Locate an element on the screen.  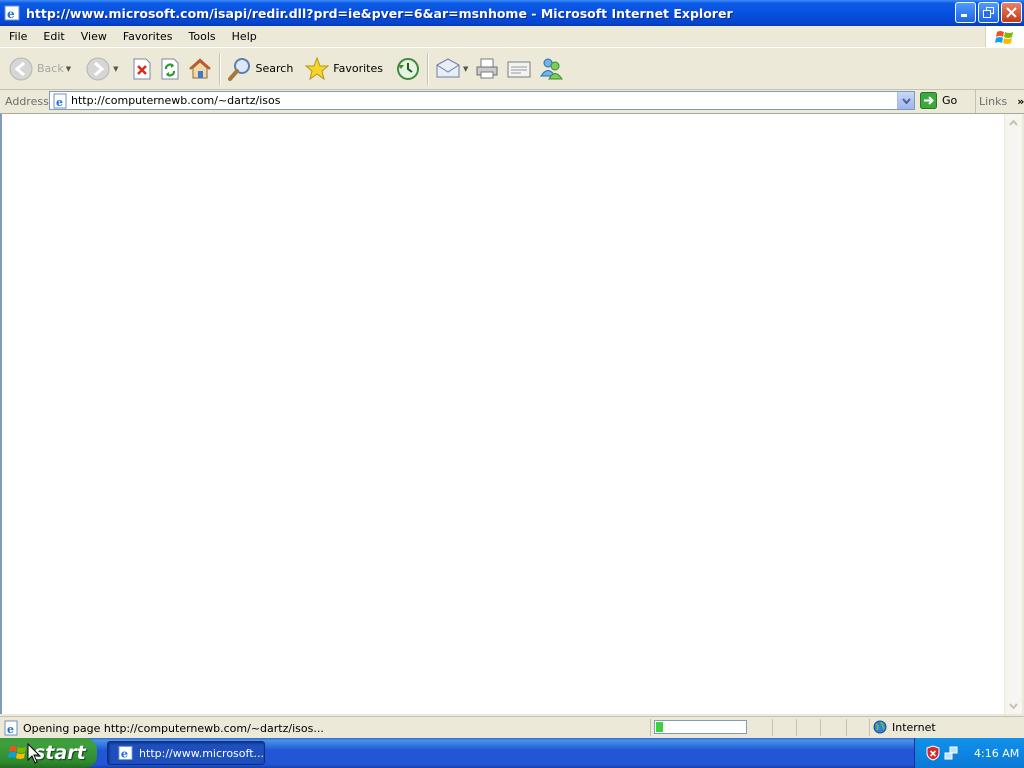
home-button is located at coordinates (200, 69).